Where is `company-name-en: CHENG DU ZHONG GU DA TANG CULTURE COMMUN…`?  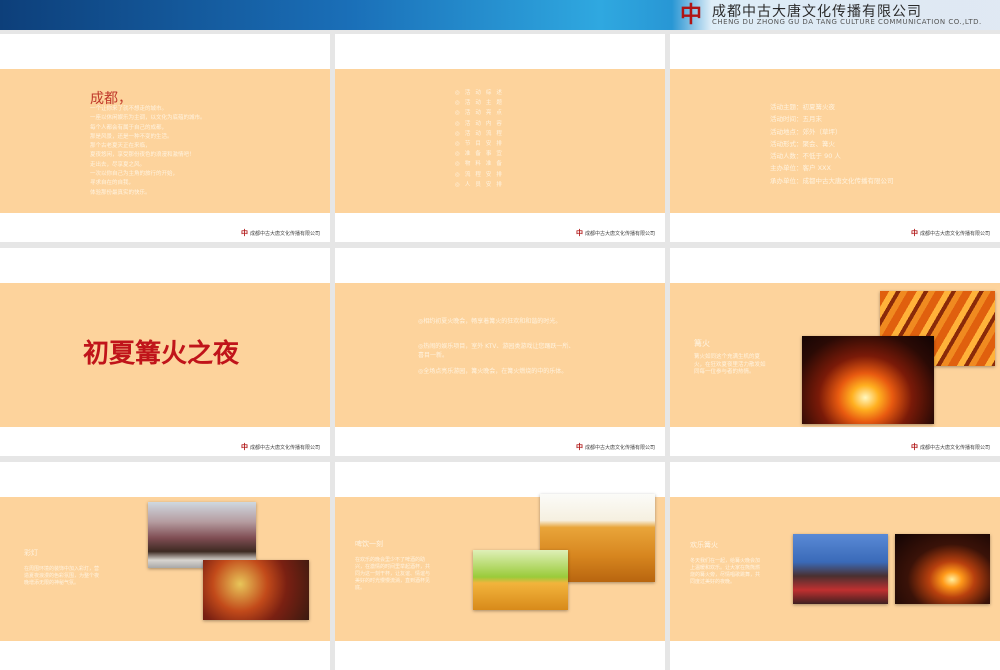 company-name-en: CHENG DU ZHONG GU DA TANG CULTURE COMMUN… is located at coordinates (847, 22).